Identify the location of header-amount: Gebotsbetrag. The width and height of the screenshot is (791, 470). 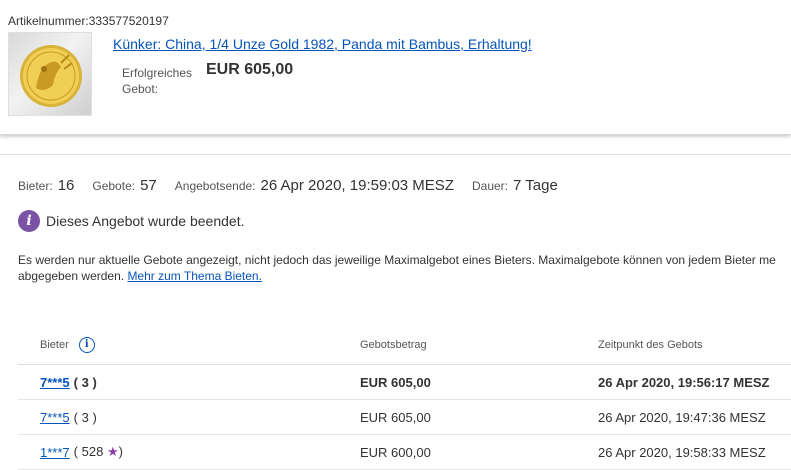
(393, 344).